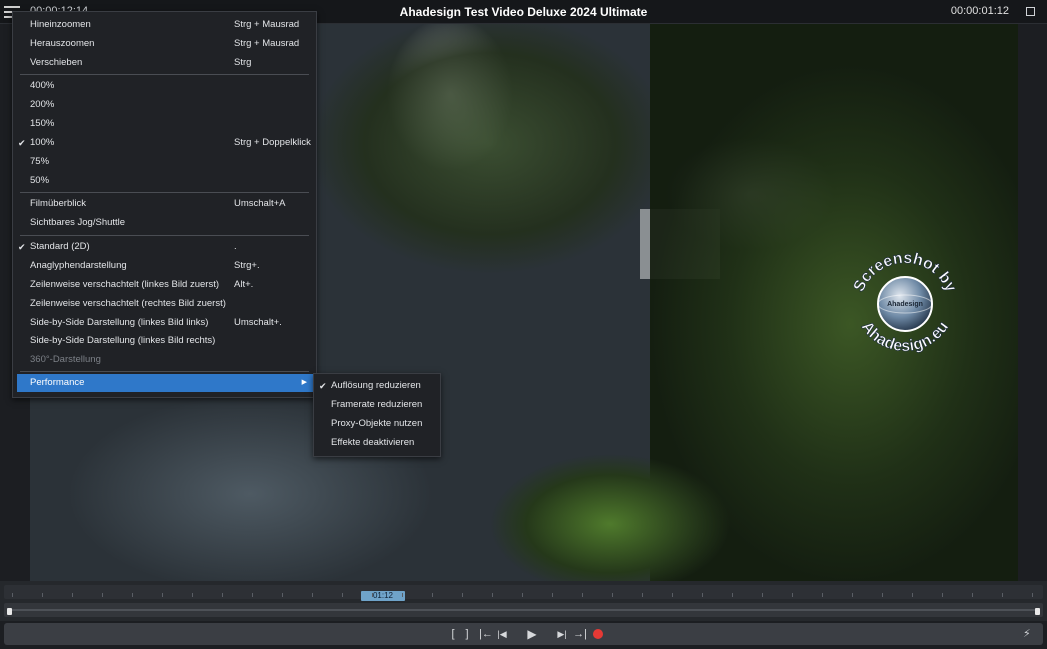 The height and width of the screenshot is (649, 1047). I want to click on menu-item-label: 150%, so click(42, 123).